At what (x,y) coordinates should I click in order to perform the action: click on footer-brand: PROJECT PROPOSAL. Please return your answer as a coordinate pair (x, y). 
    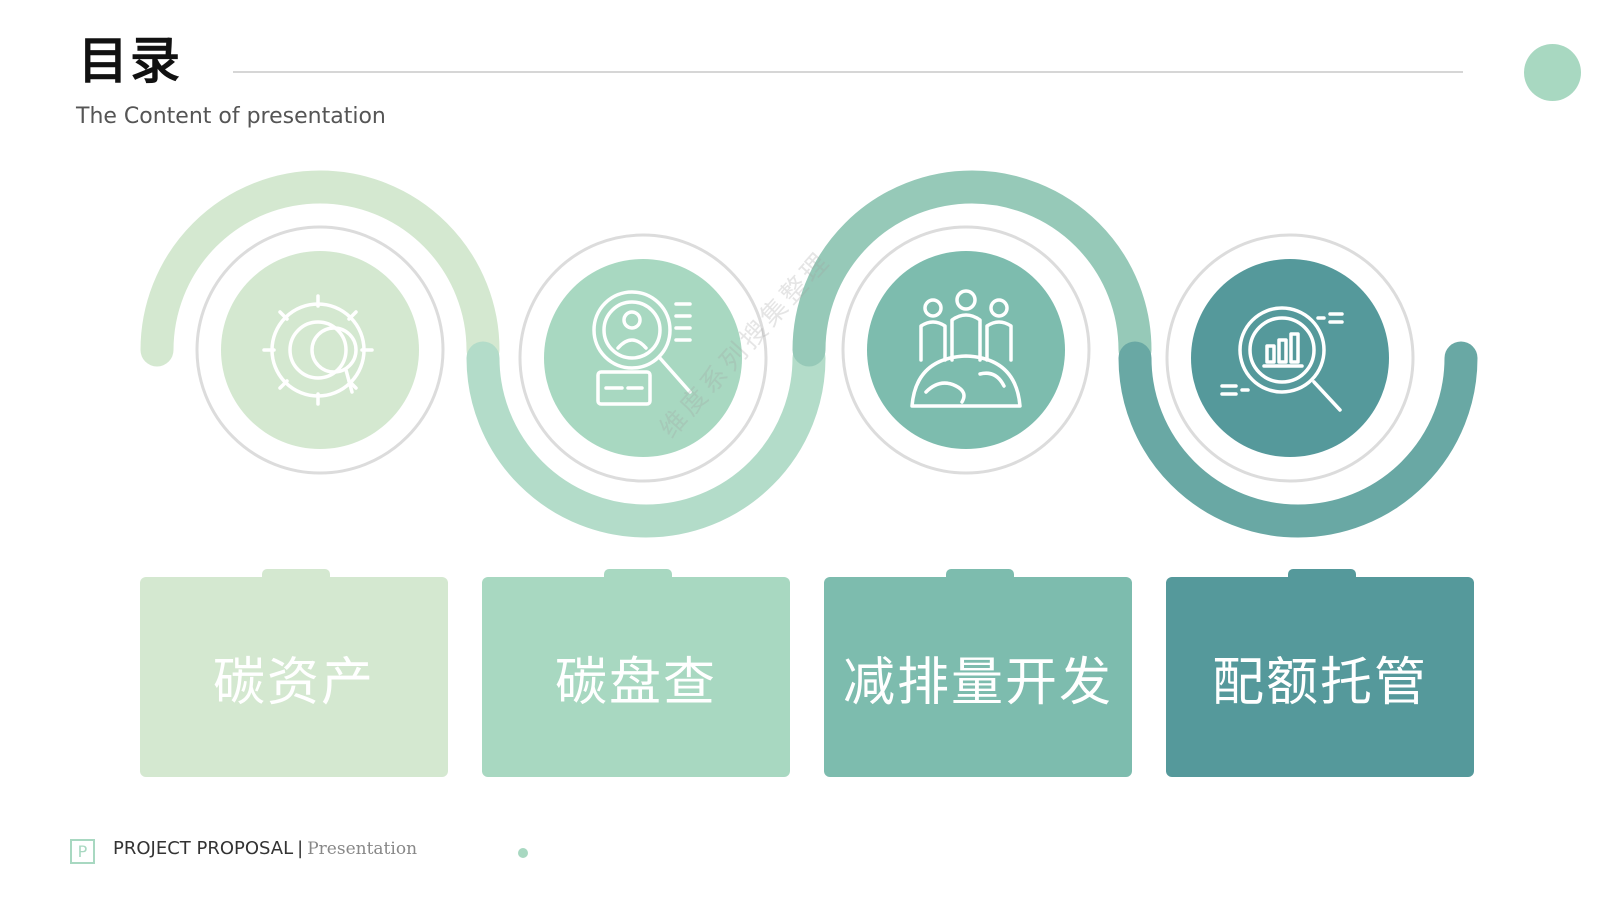
    Looking at the image, I should click on (203, 848).